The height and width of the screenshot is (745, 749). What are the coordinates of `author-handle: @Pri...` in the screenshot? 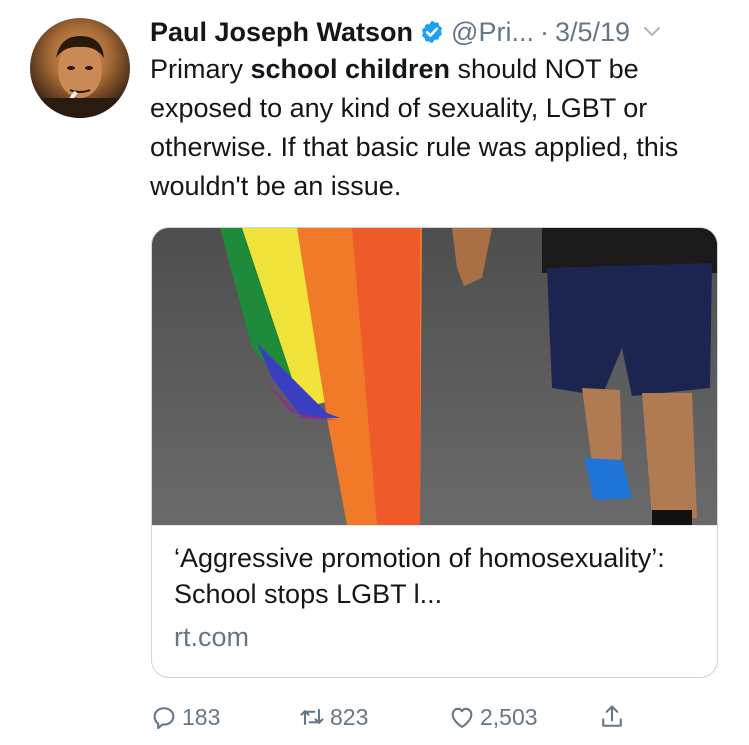 It's located at (492, 32).